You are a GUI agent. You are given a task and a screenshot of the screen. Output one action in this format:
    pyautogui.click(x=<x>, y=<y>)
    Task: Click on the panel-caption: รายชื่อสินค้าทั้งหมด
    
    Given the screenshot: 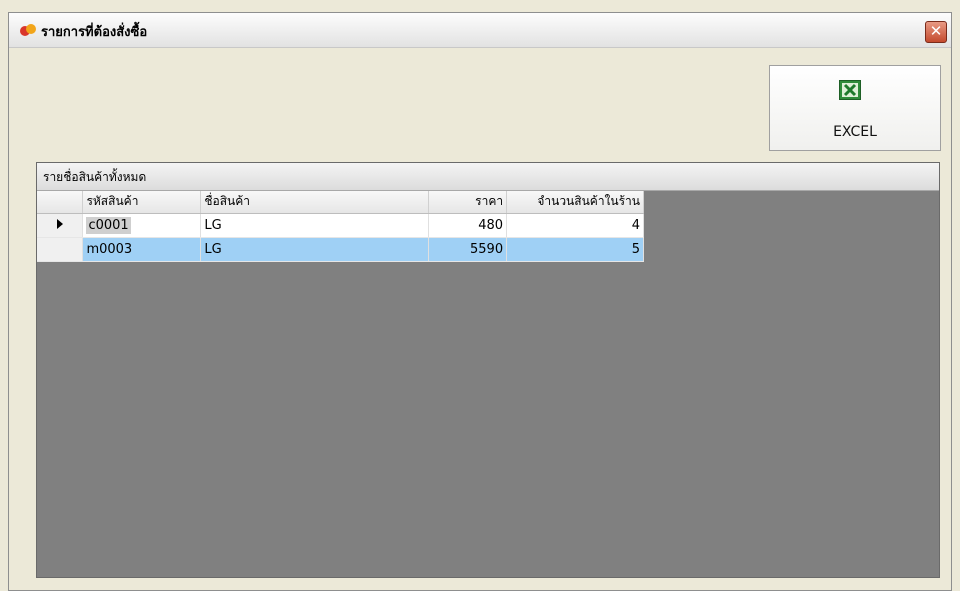 What is the action you would take?
    pyautogui.click(x=488, y=177)
    